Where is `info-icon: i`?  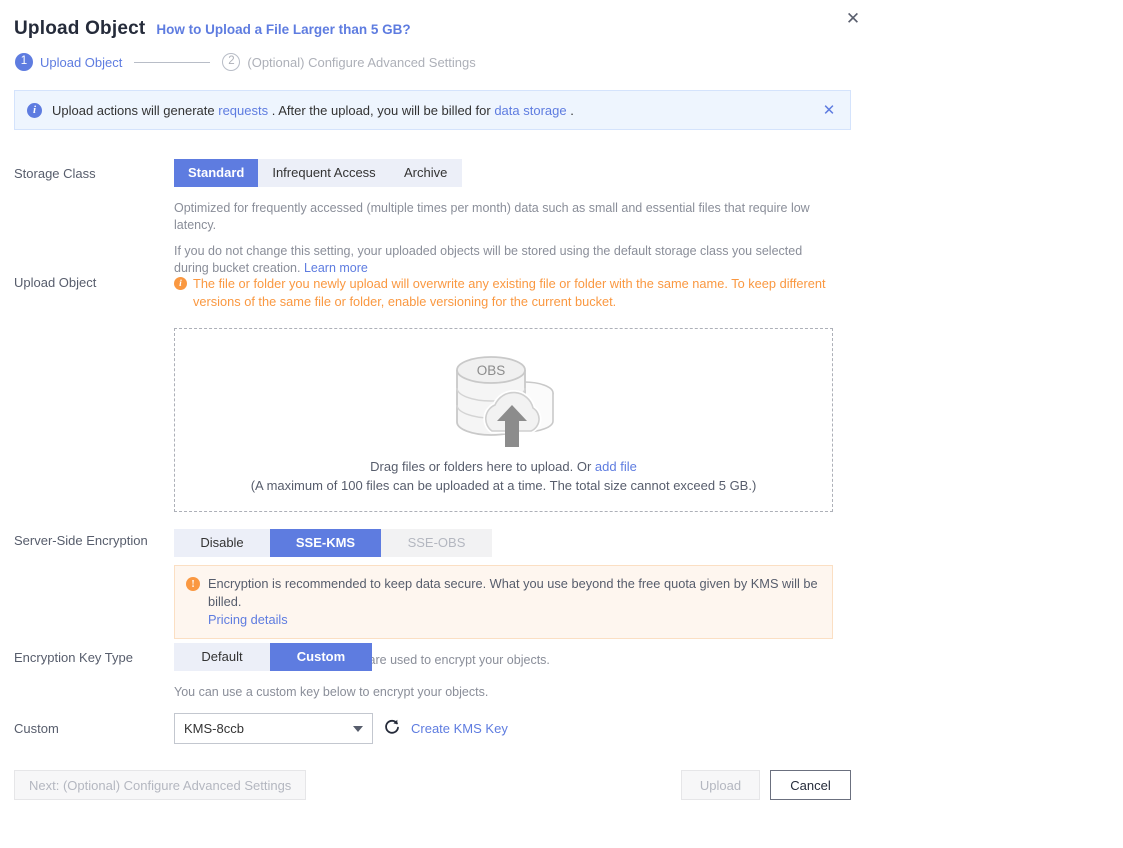 info-icon: i is located at coordinates (34, 110).